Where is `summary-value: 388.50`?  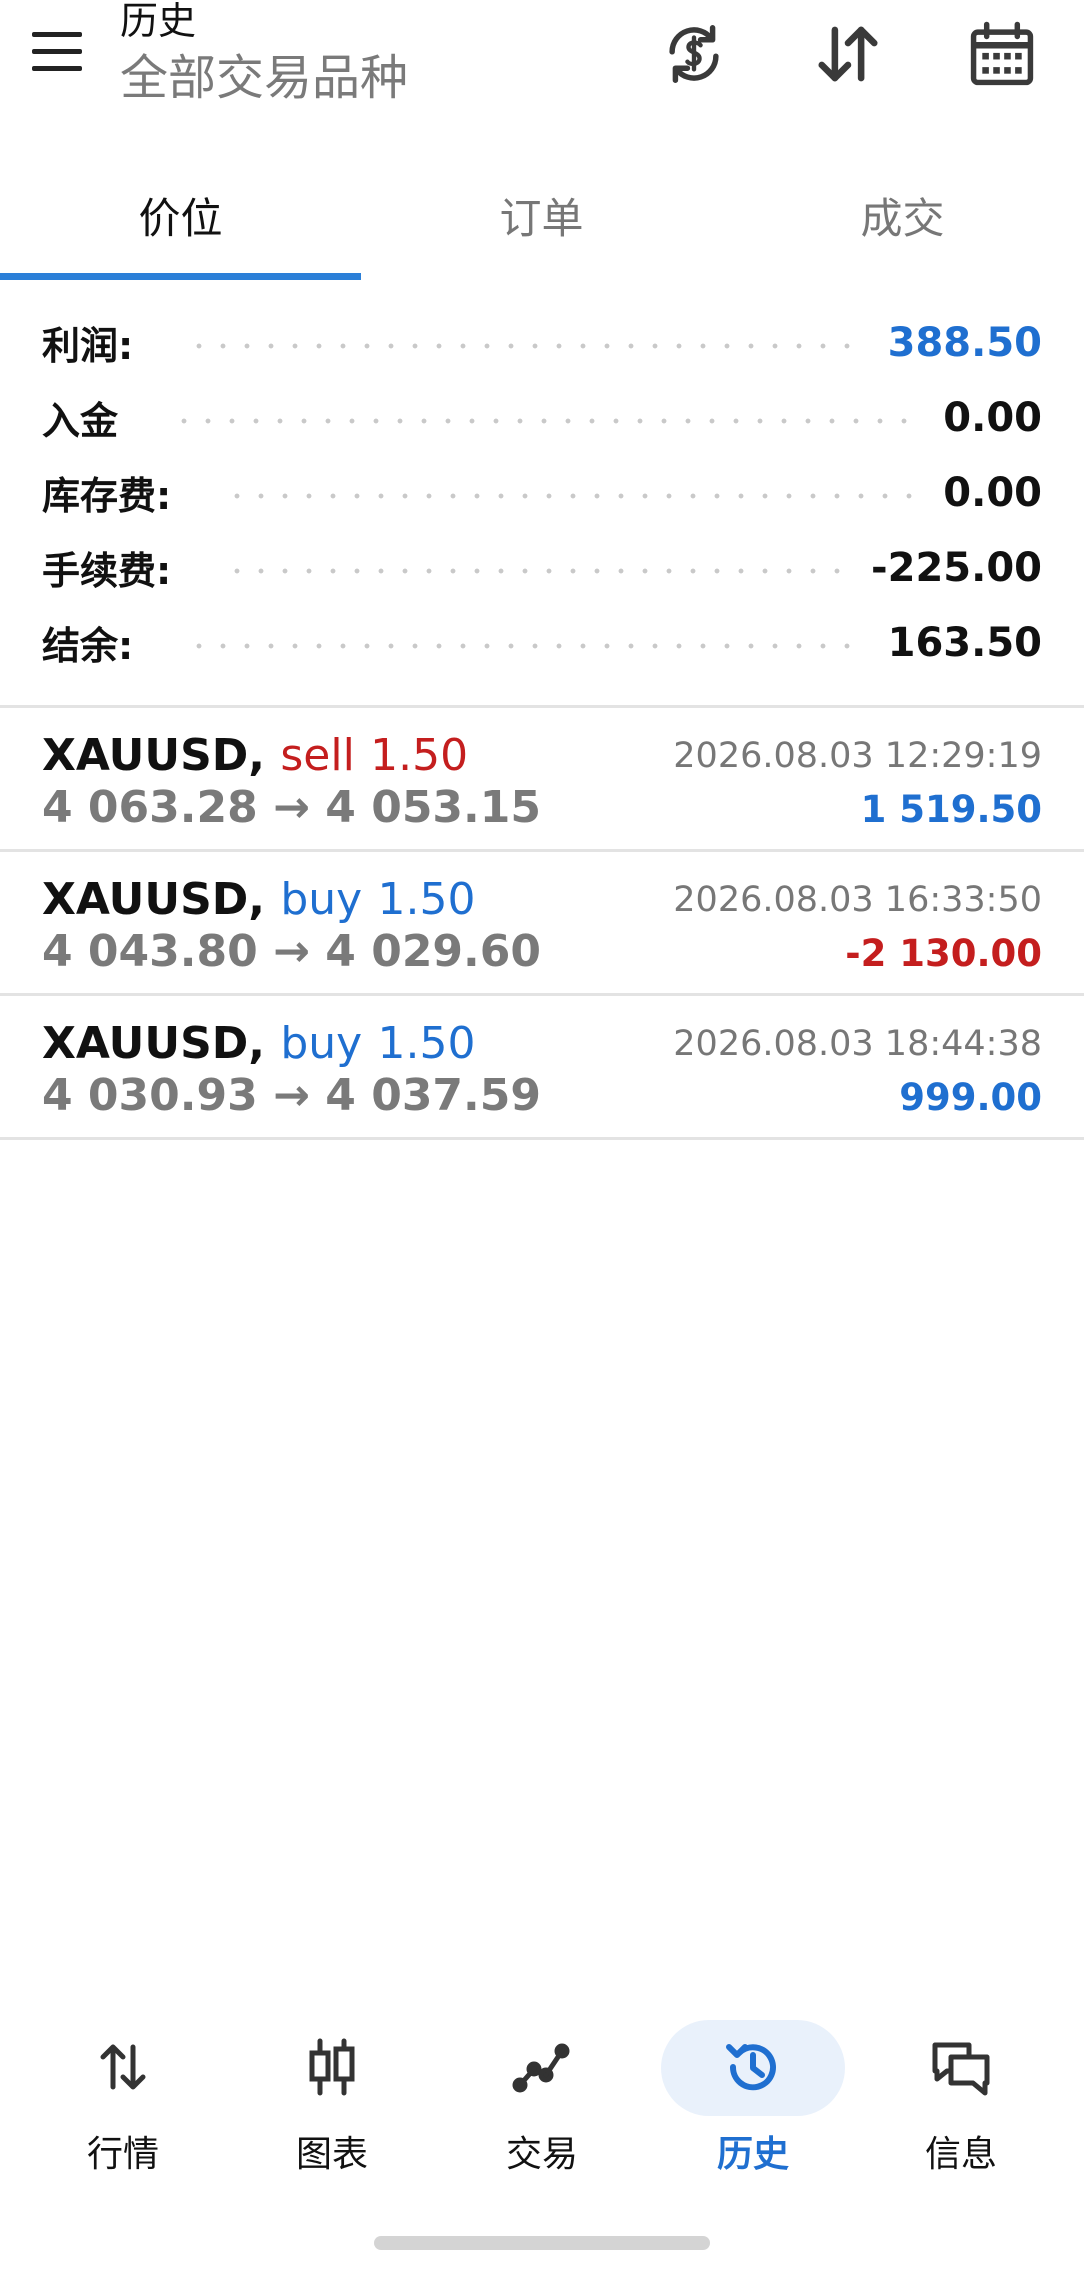
summary-value: 388.50 is located at coordinates (964, 342).